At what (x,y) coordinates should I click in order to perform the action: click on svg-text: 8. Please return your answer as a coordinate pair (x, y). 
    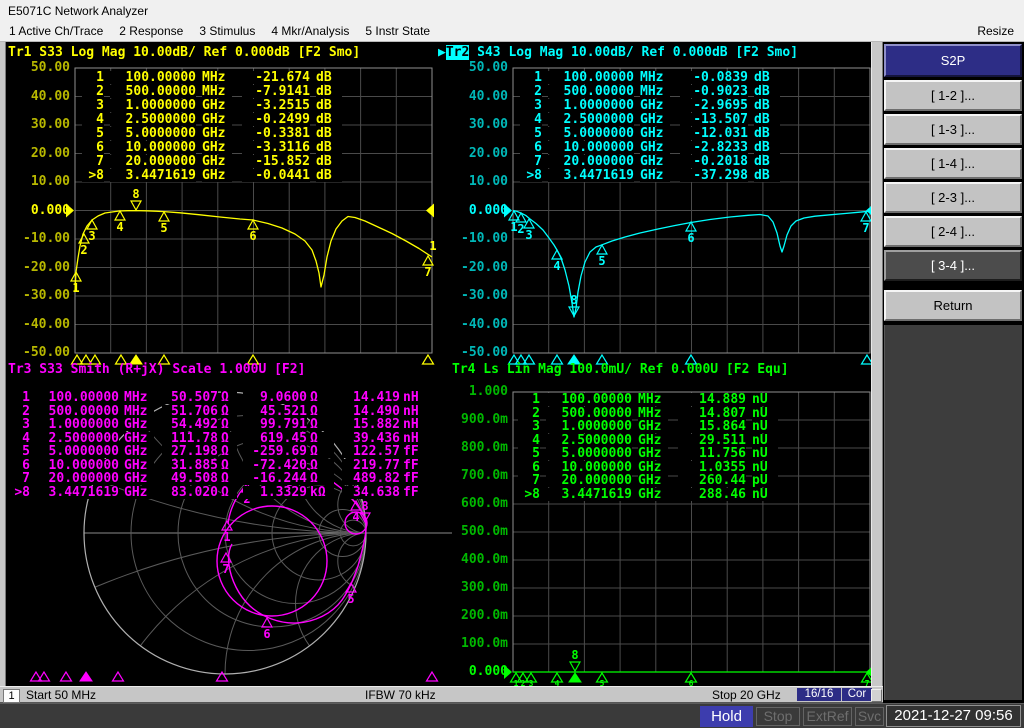
    Looking at the image, I should click on (574, 655).